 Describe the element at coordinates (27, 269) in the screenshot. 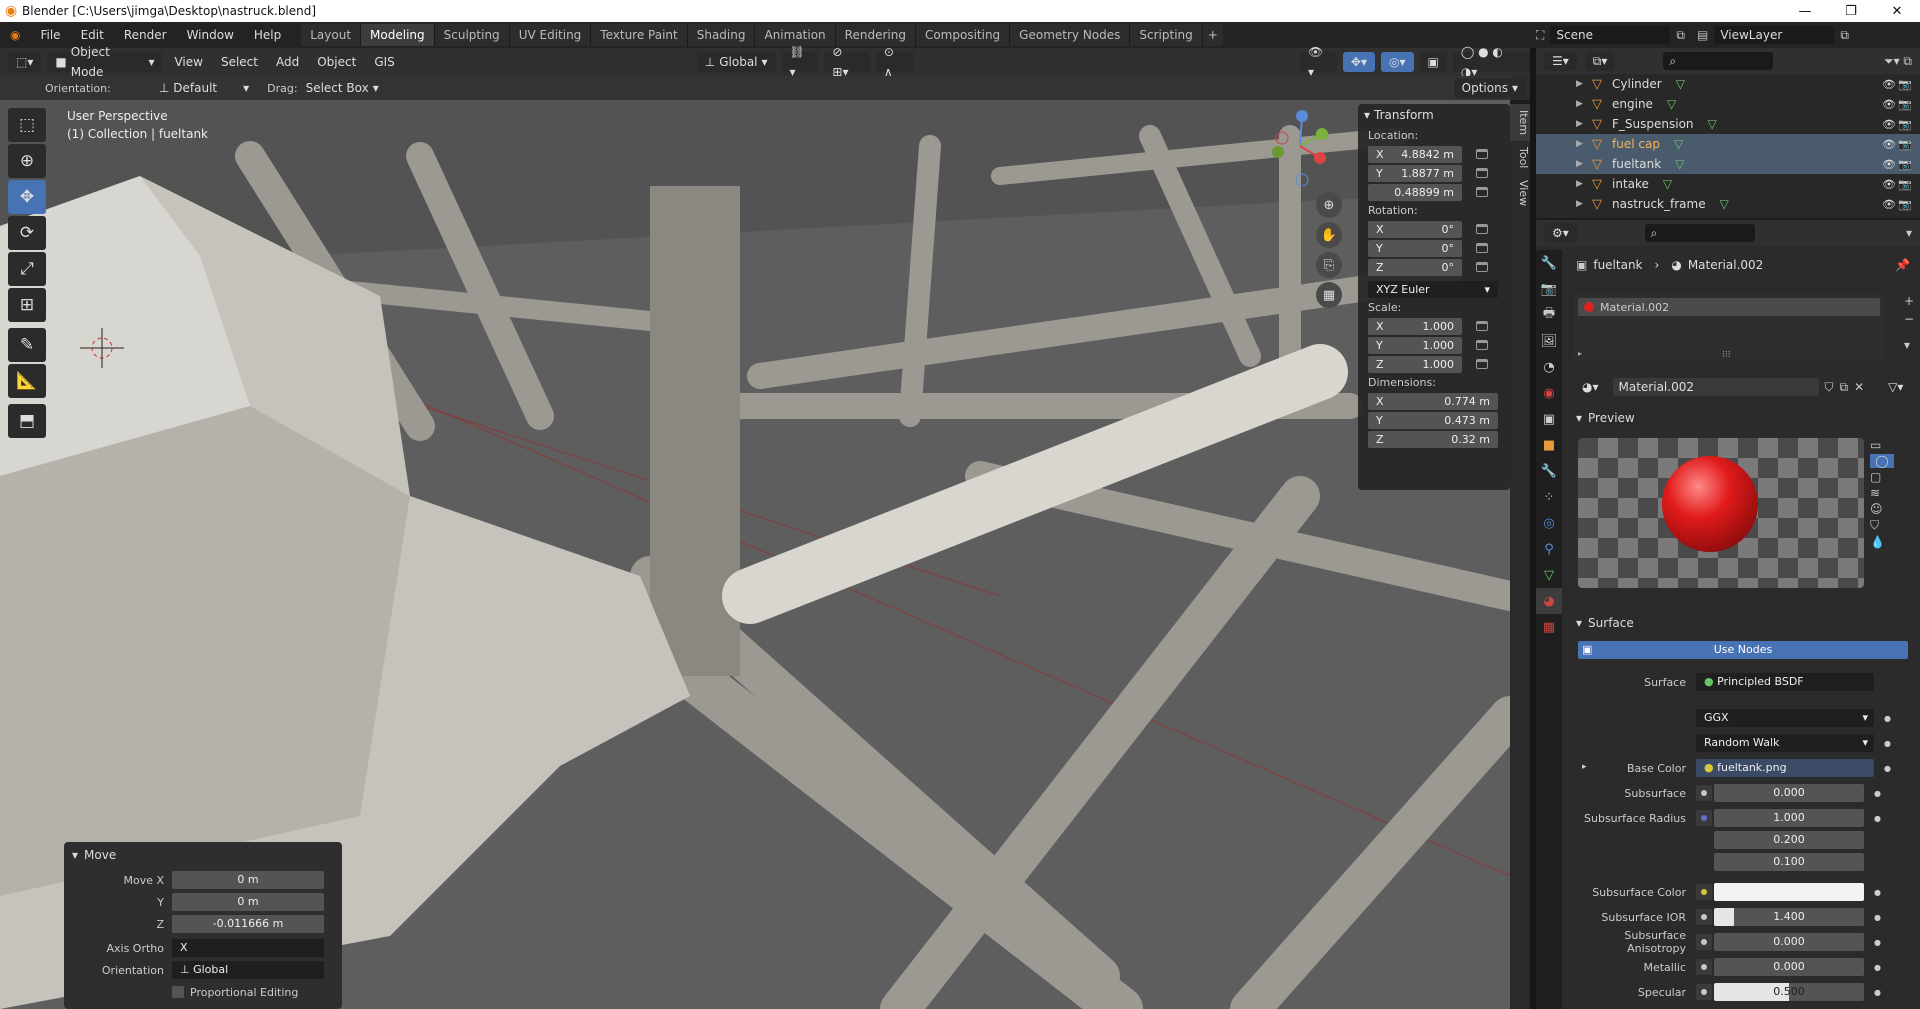

I see `scale-tool: ⤢` at that location.